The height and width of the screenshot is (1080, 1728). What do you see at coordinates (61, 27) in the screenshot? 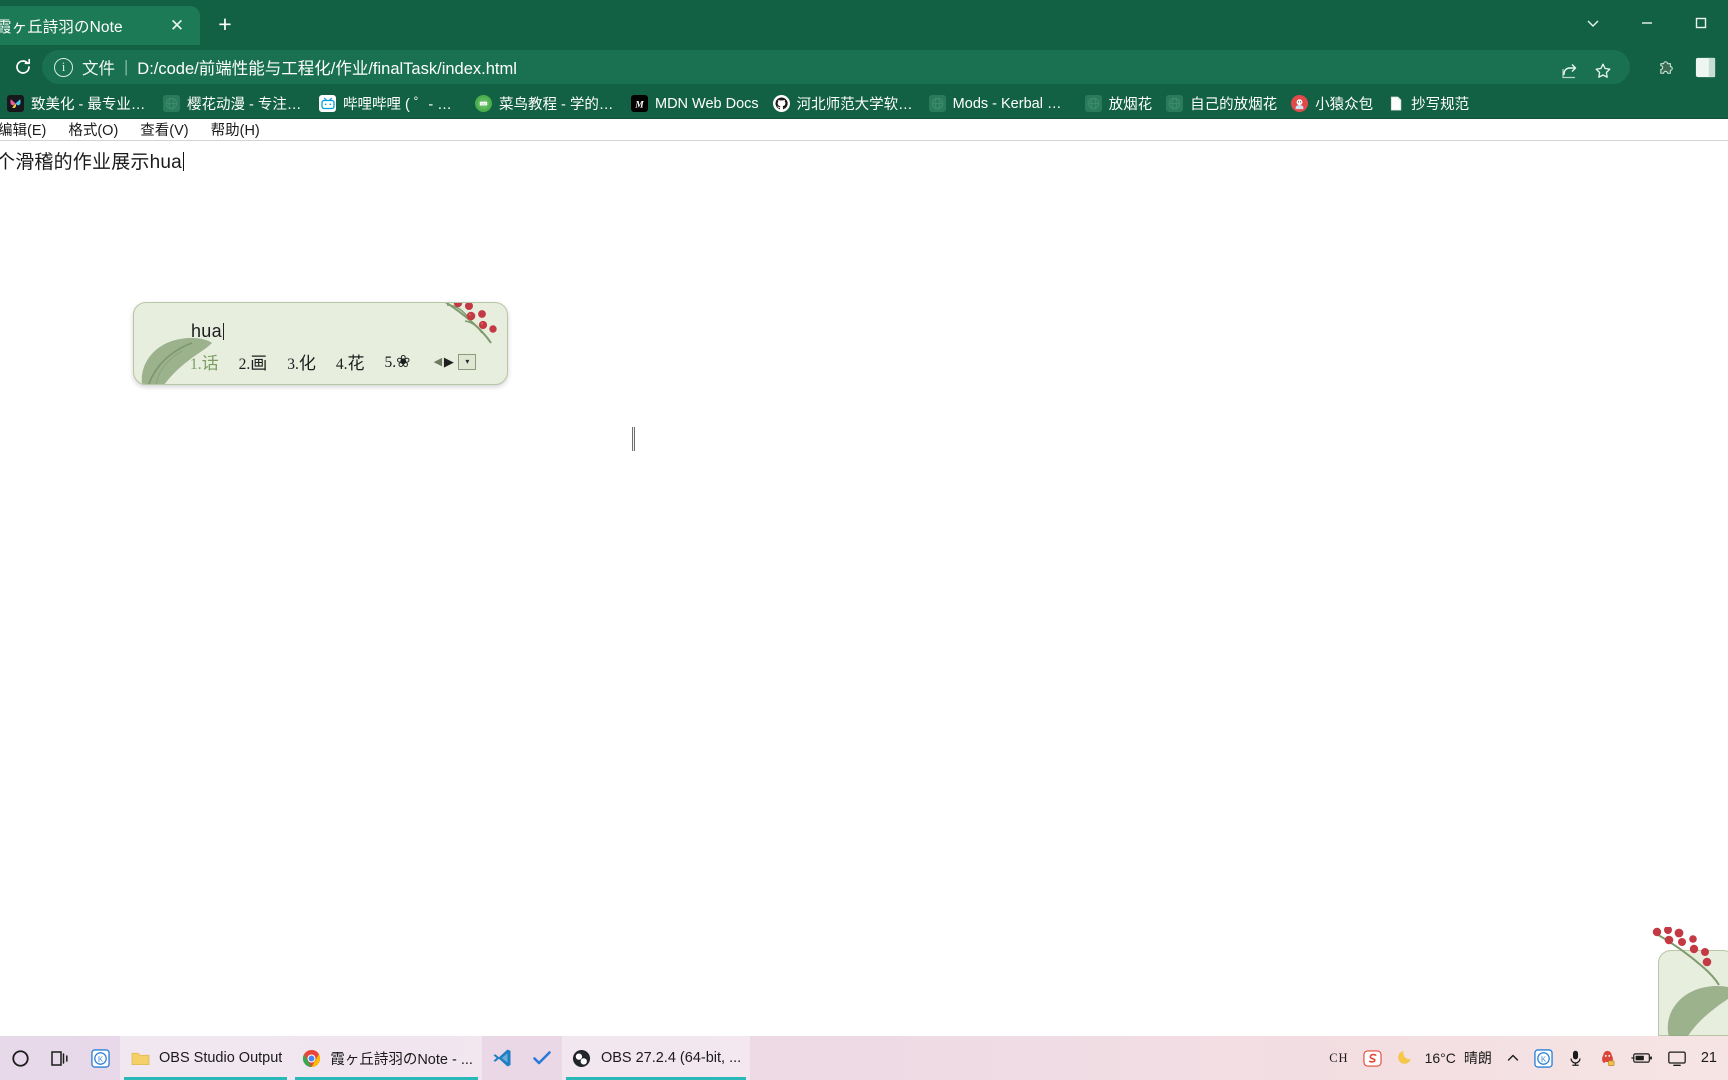
I see `tab-title: 霞ヶ丘詩羽のNote` at bounding box center [61, 27].